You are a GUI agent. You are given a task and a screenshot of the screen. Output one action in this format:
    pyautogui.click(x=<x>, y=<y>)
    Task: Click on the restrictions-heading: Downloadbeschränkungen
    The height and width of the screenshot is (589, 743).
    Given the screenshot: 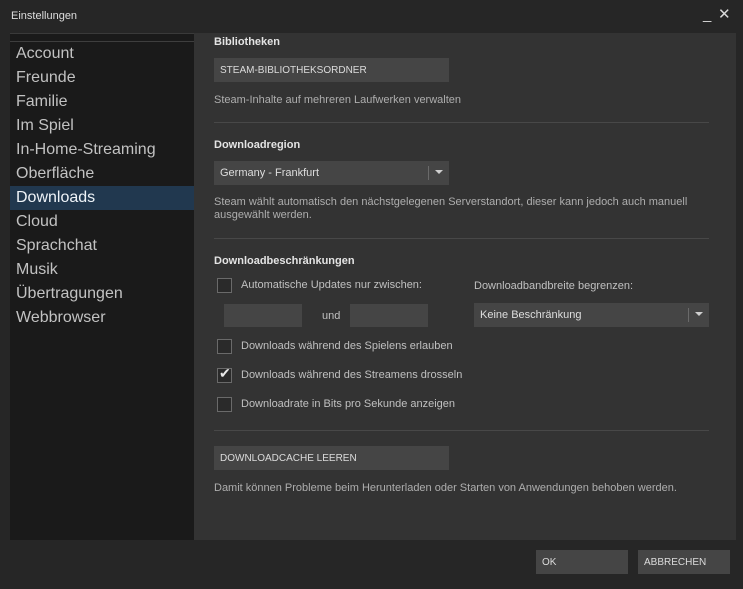 What is the action you would take?
    pyautogui.click(x=284, y=261)
    